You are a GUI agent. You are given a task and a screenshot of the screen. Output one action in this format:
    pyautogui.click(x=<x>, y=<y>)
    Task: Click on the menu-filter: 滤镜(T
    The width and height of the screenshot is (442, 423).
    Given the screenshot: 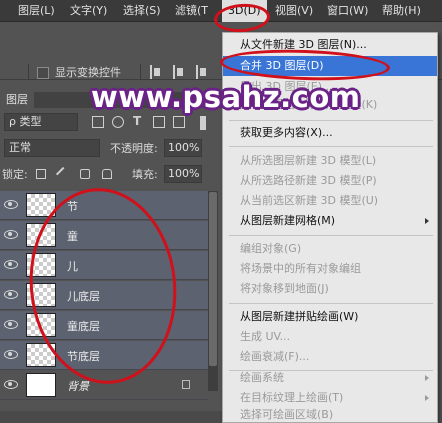 What is the action you would take?
    pyautogui.click(x=191, y=11)
    